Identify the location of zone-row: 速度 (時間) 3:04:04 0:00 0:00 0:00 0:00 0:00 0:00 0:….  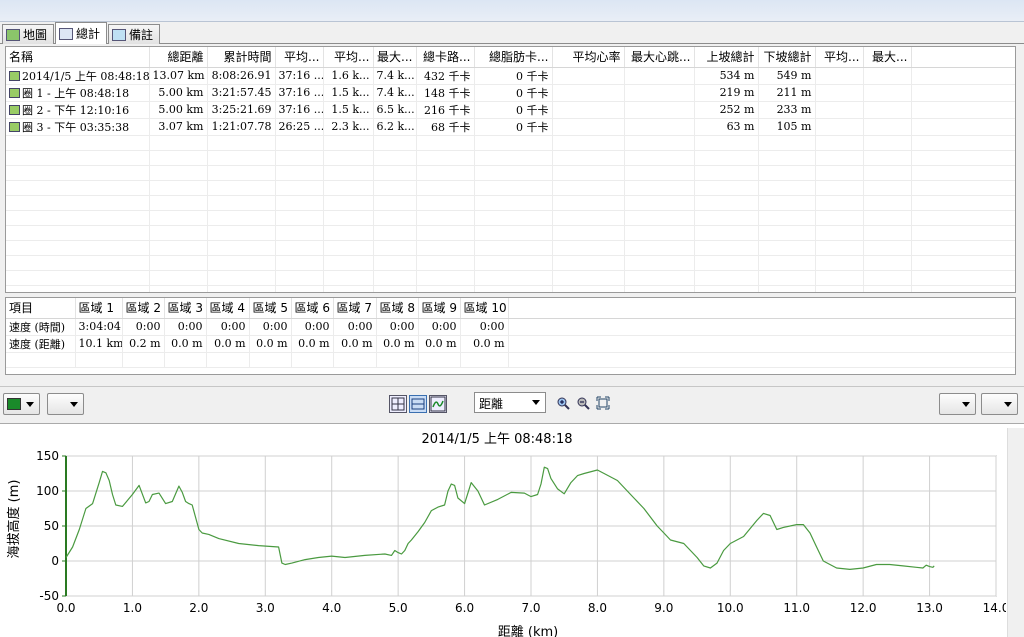
(510, 327).